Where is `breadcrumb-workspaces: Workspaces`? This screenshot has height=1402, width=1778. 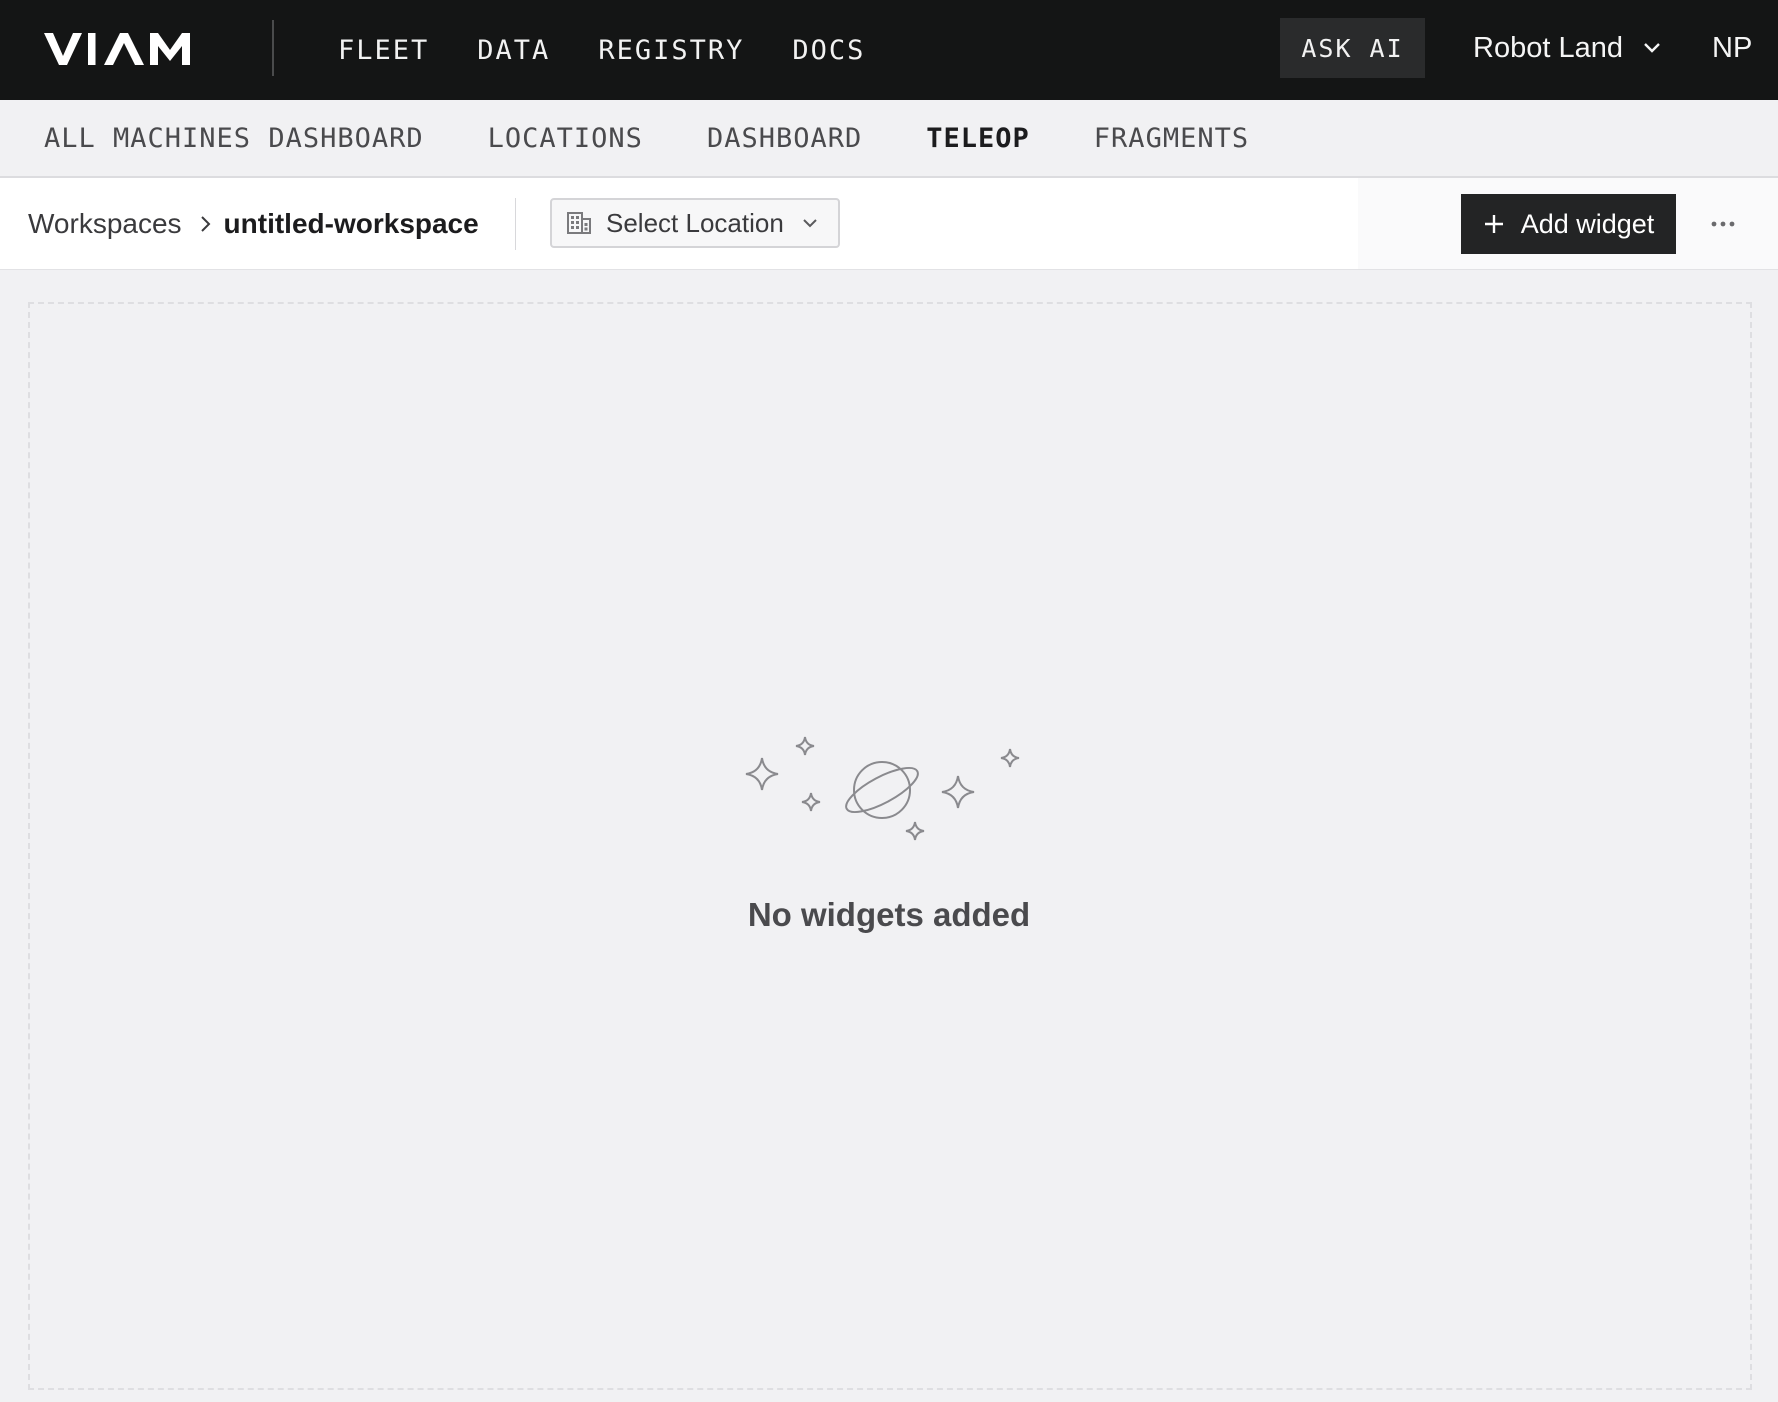 breadcrumb-workspaces: Workspaces is located at coordinates (105, 224).